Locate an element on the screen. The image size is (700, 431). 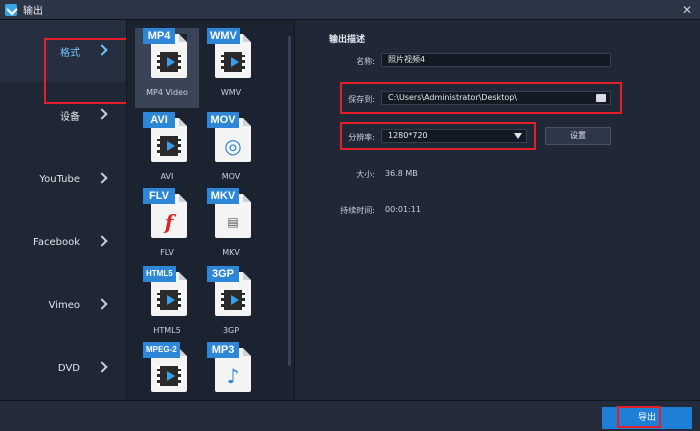
category-label: 设备 is located at coordinates (70, 117).